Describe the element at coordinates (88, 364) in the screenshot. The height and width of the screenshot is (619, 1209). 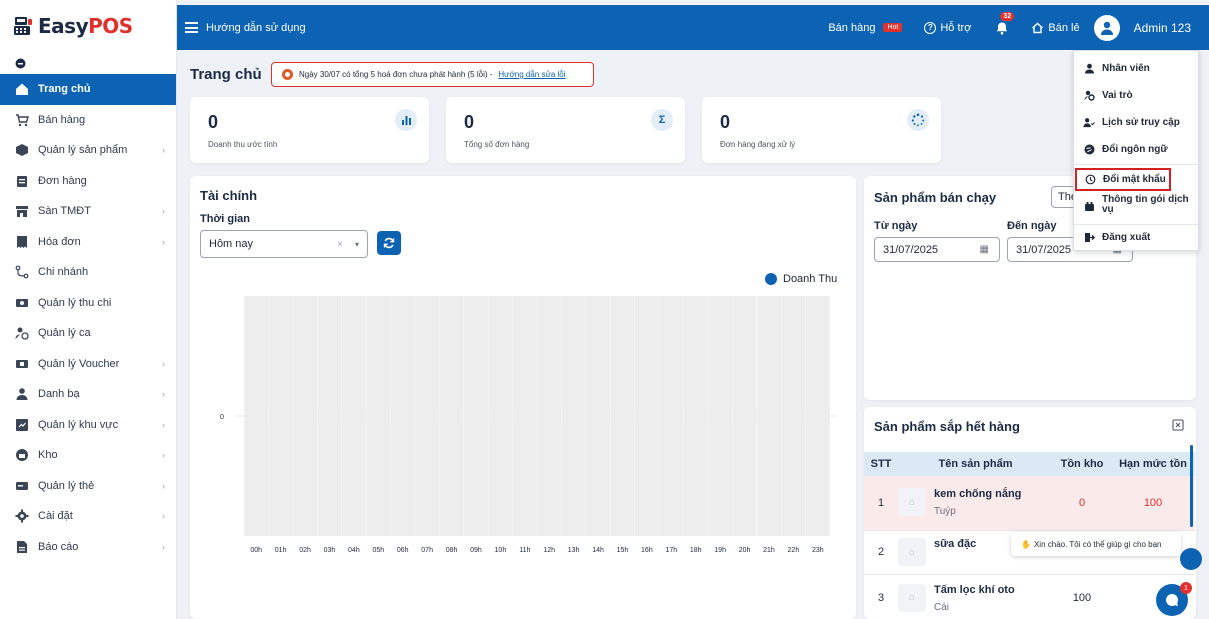
I see `sidebar-item-9: Quản lý Voucher ›` at that location.